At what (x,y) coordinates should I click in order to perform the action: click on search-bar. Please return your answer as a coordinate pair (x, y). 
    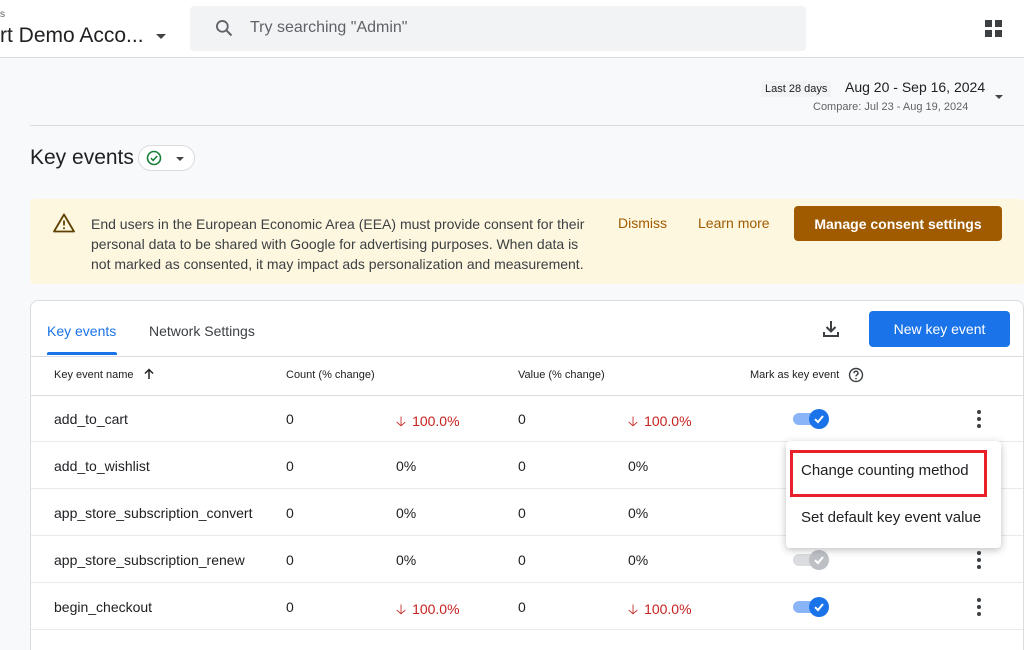
    Looking at the image, I should click on (498, 28).